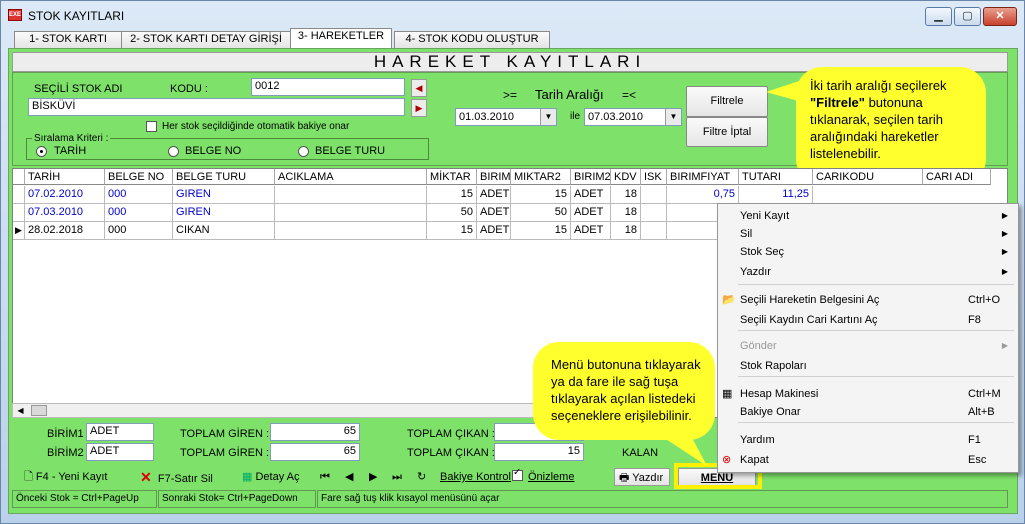  I want to click on menu-item-shortcut: F1, so click(974, 440).